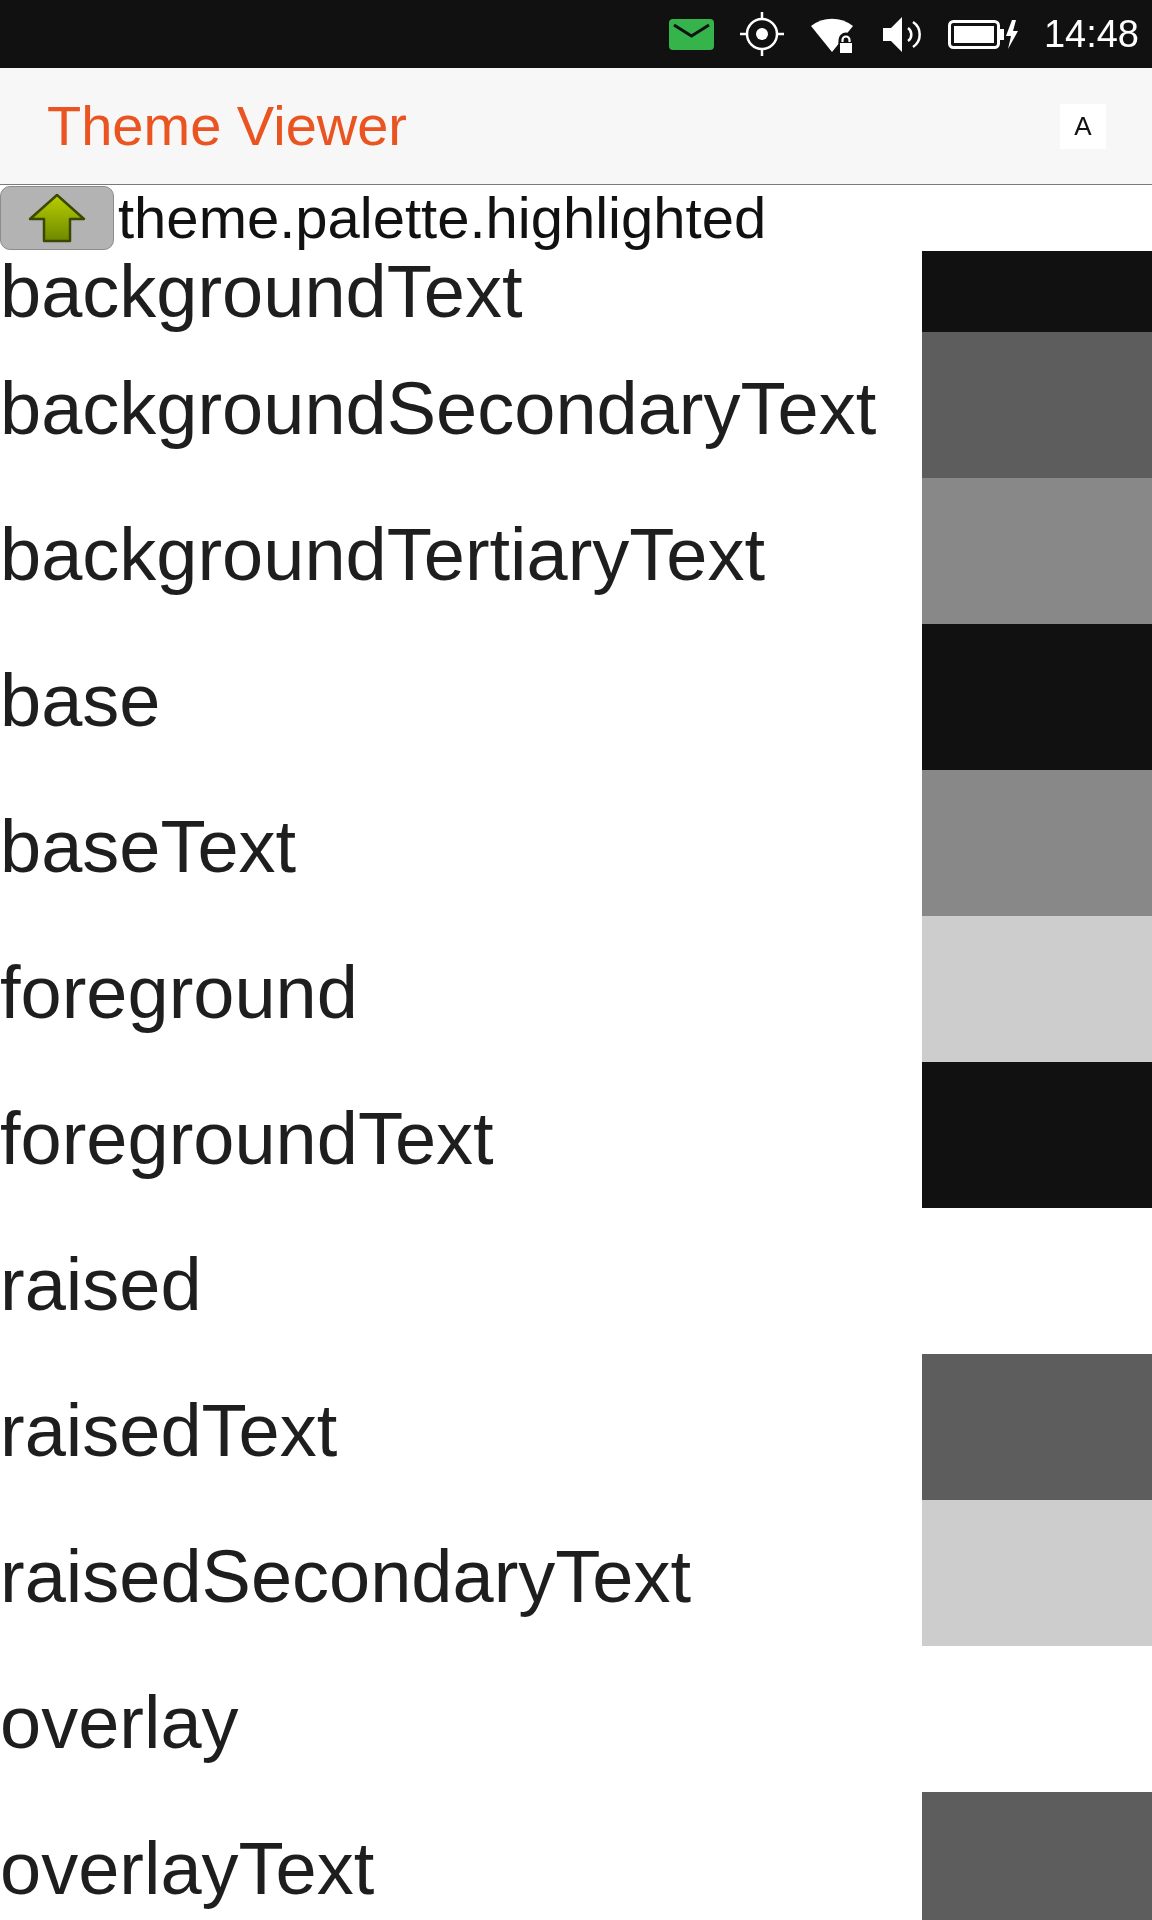 This screenshot has height=1920, width=1152. Describe the element at coordinates (982, 34) in the screenshot. I see `battery-charging-icon` at that location.